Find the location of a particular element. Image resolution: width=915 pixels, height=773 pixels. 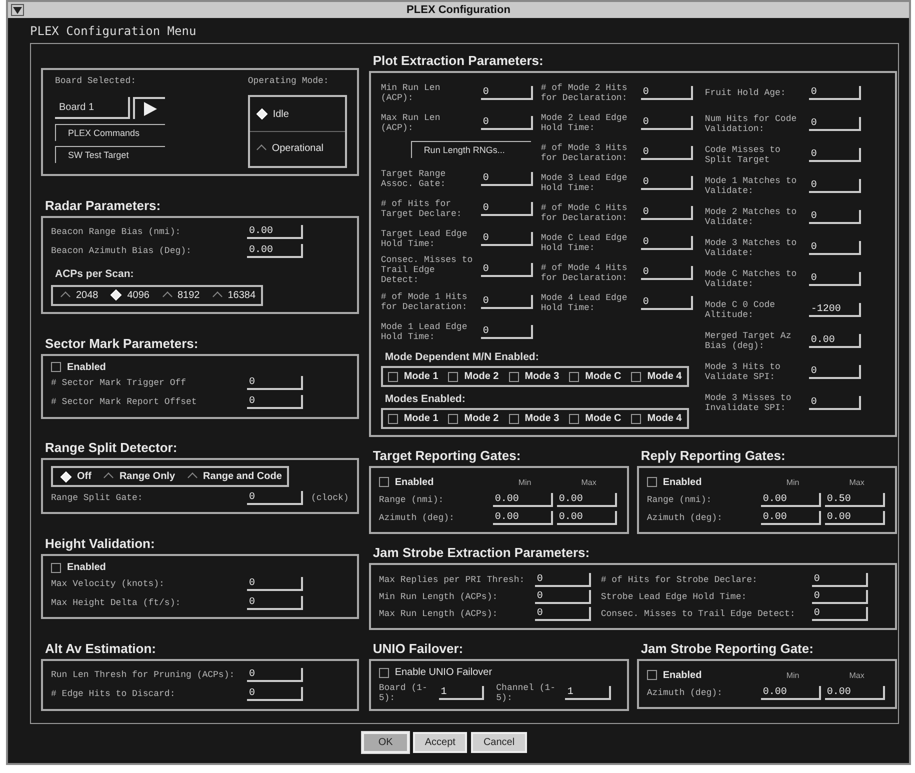

radio-option: Operational is located at coordinates (289, 148).